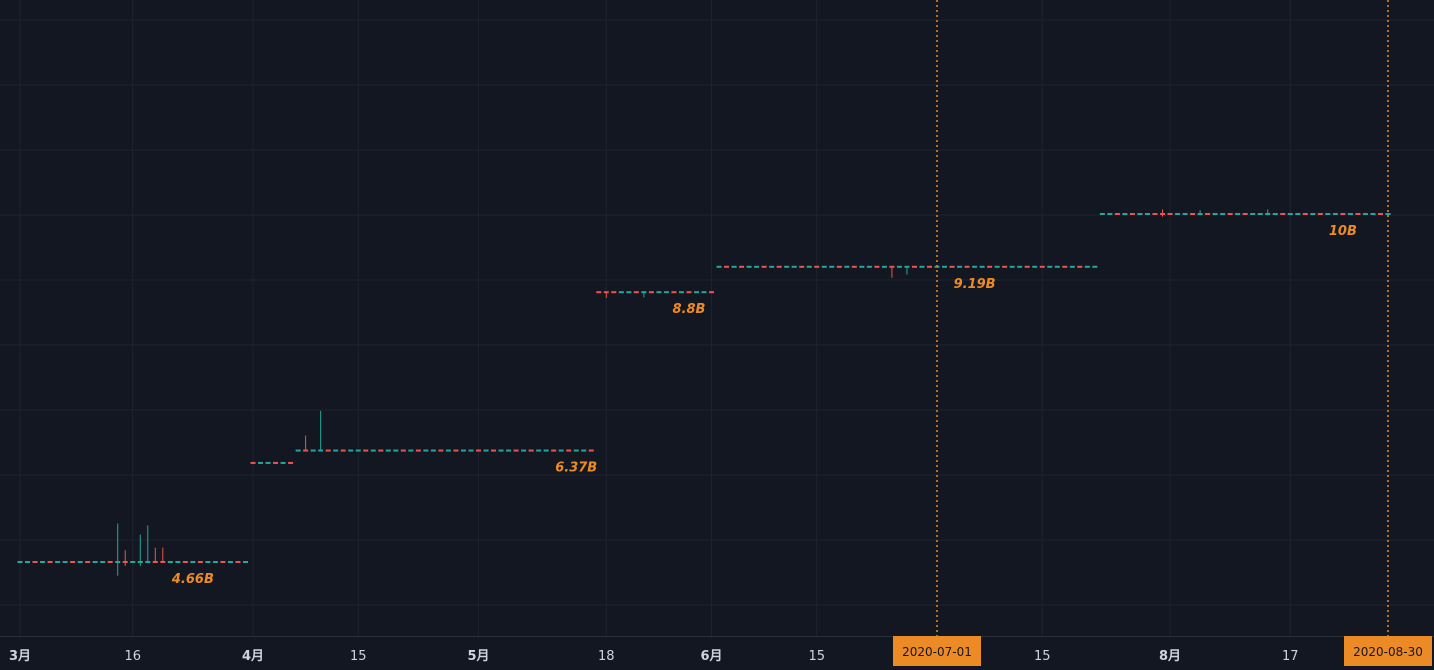 Image resolution: width=1434 pixels, height=670 pixels. Describe the element at coordinates (253, 656) in the screenshot. I see `x-tick-label: 4月` at that location.